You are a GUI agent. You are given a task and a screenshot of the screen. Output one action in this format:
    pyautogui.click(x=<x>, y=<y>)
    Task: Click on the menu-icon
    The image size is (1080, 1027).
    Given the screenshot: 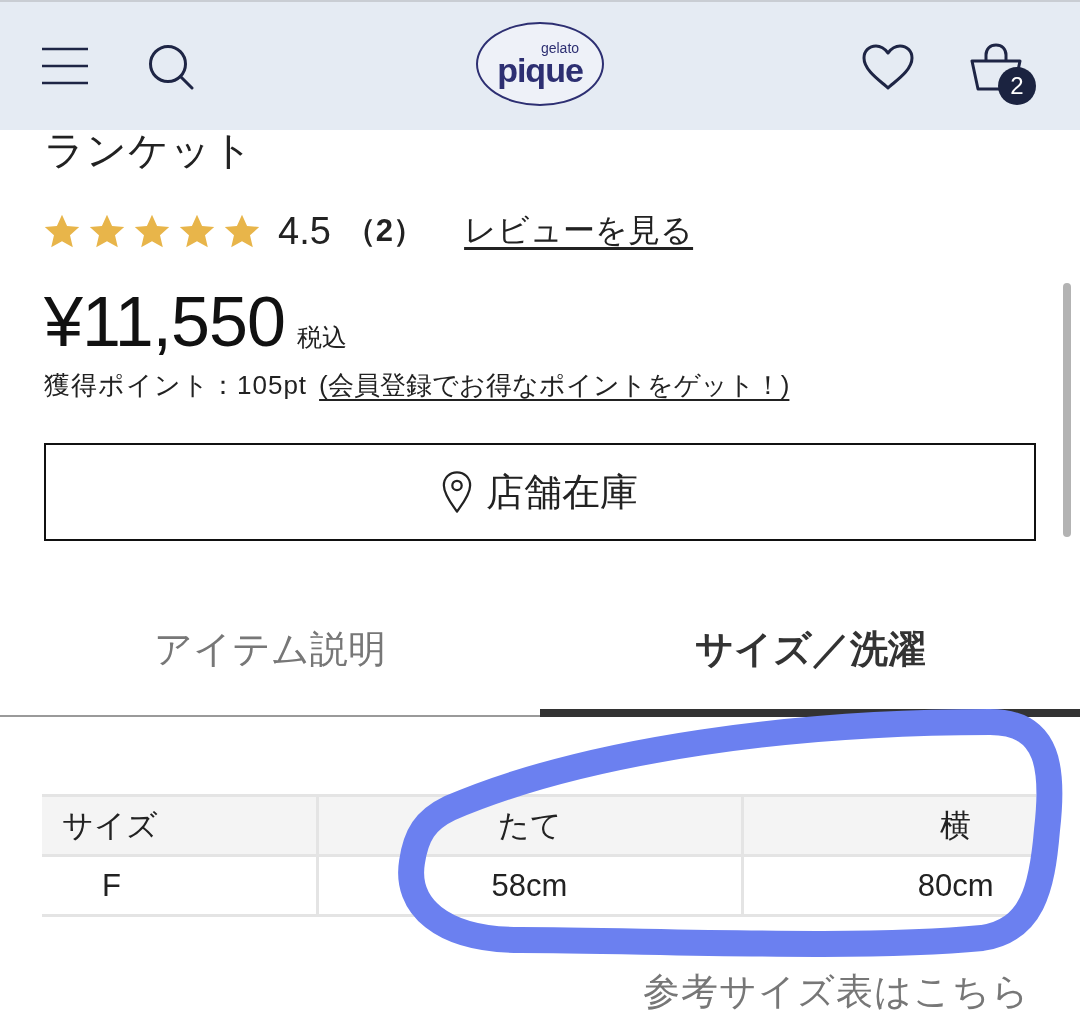 What is the action you would take?
    pyautogui.click(x=65, y=66)
    